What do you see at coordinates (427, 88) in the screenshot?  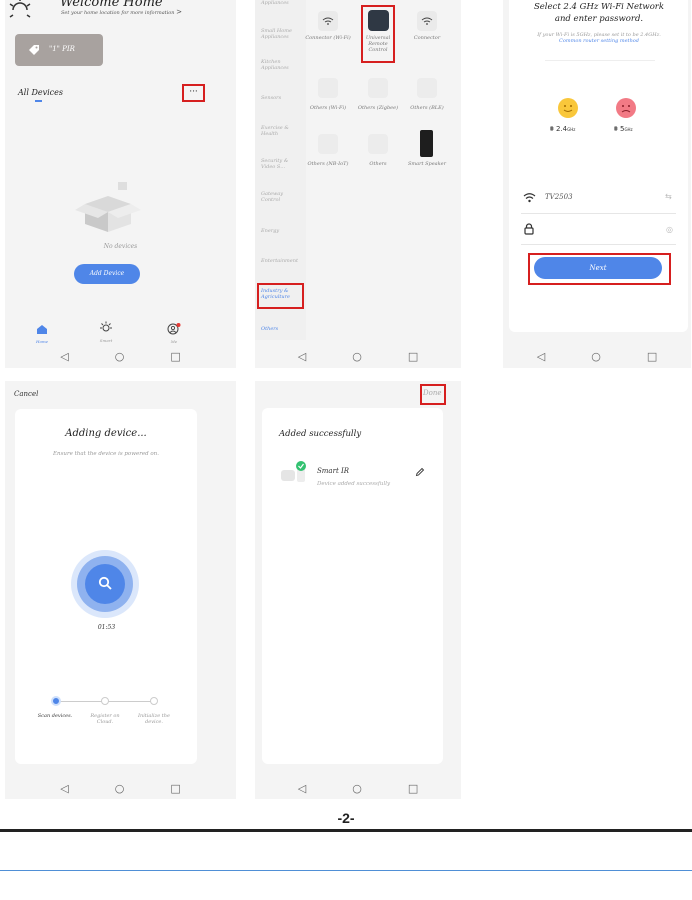 I see `others-ble-tile` at bounding box center [427, 88].